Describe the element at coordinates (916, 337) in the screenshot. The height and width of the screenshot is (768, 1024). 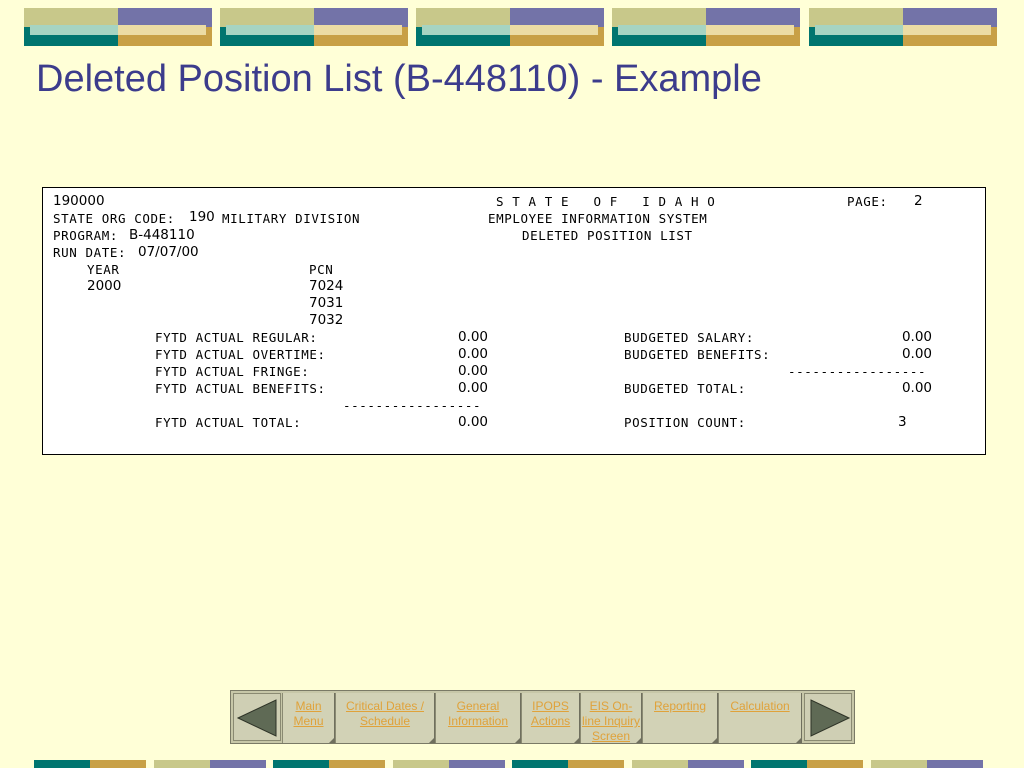
I see `budgeted-salary-value: 0.00` at that location.